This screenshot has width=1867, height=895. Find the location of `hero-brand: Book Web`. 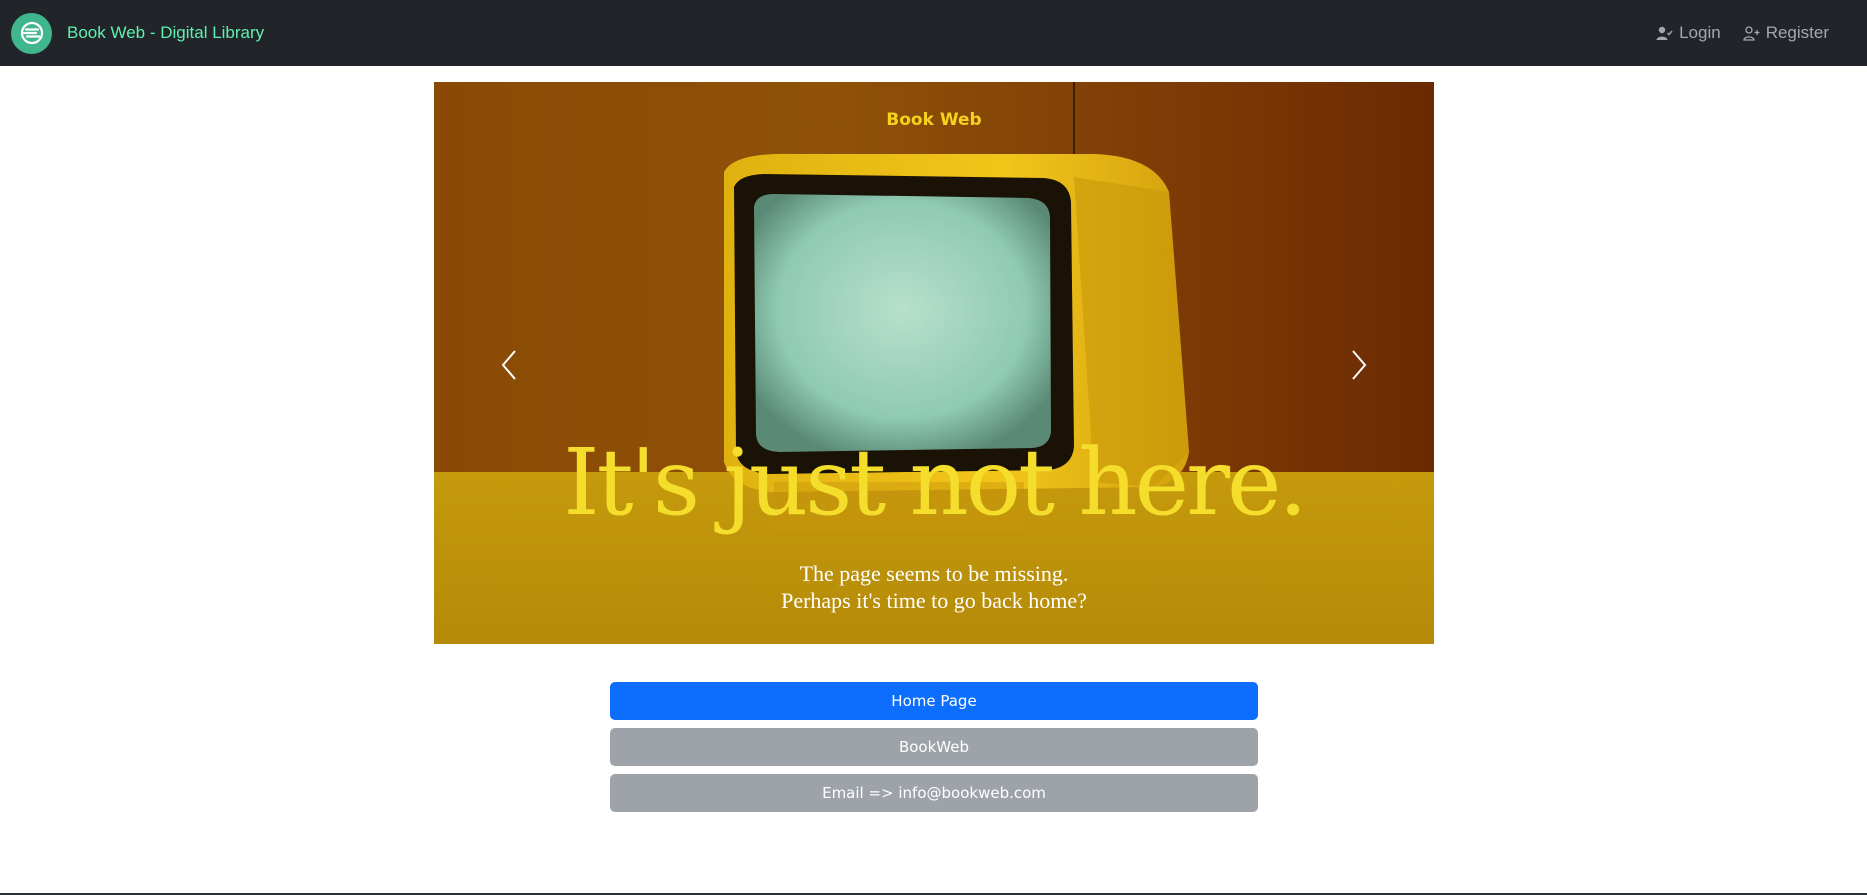

hero-brand: Book Web is located at coordinates (934, 120).